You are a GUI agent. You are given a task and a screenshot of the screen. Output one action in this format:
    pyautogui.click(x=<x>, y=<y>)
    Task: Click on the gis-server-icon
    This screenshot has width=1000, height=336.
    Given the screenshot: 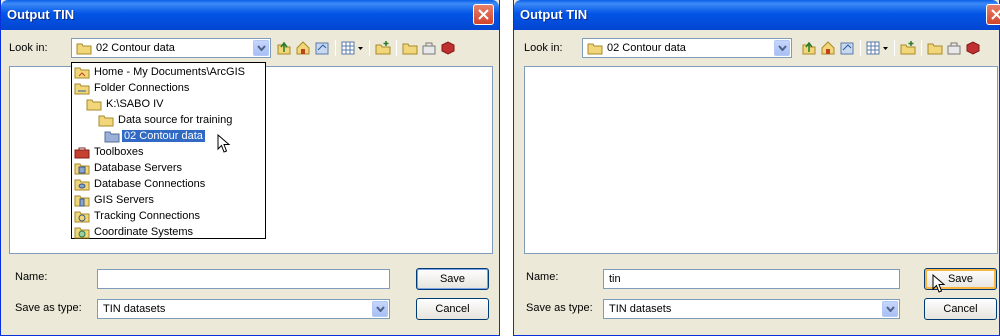 What is the action you would take?
    pyautogui.click(x=82, y=201)
    